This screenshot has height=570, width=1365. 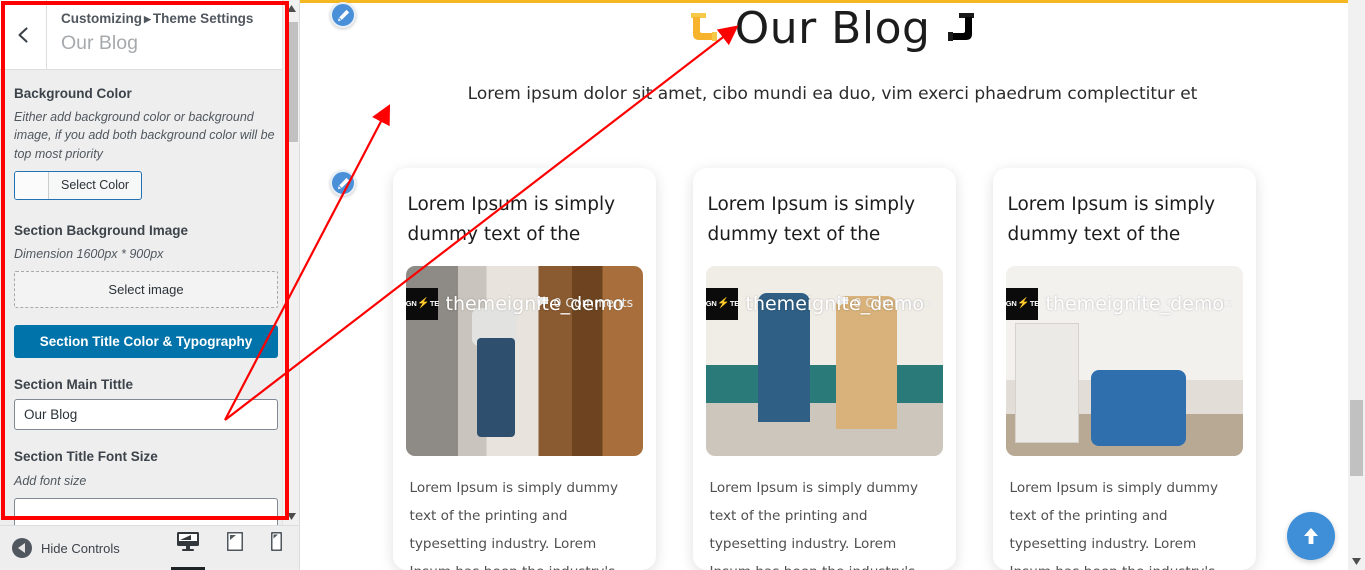 I want to click on control-section-title-font-size: Section Title Font Size Add font size, so click(x=146, y=486).